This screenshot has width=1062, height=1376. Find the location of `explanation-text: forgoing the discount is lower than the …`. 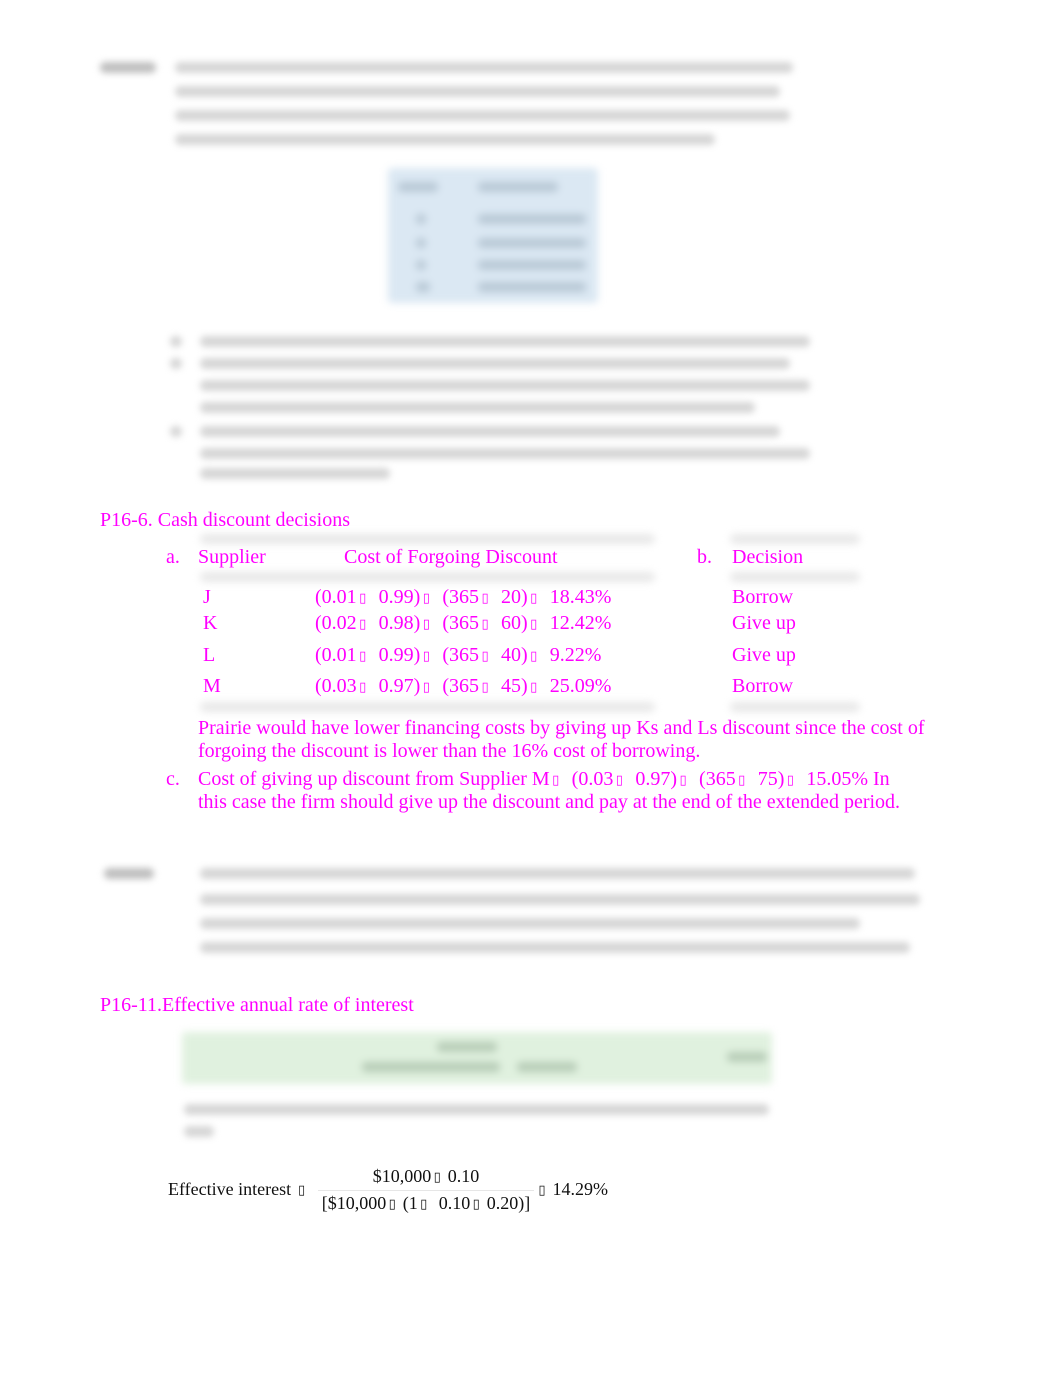

explanation-text: forgoing the discount is lower than the … is located at coordinates (449, 751).